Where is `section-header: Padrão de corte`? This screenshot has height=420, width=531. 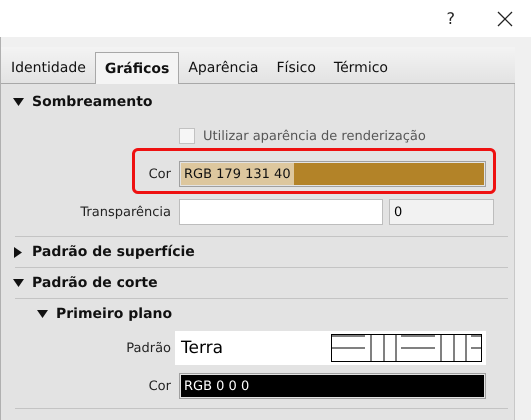
section-header: Padrão de corte is located at coordinates (95, 283).